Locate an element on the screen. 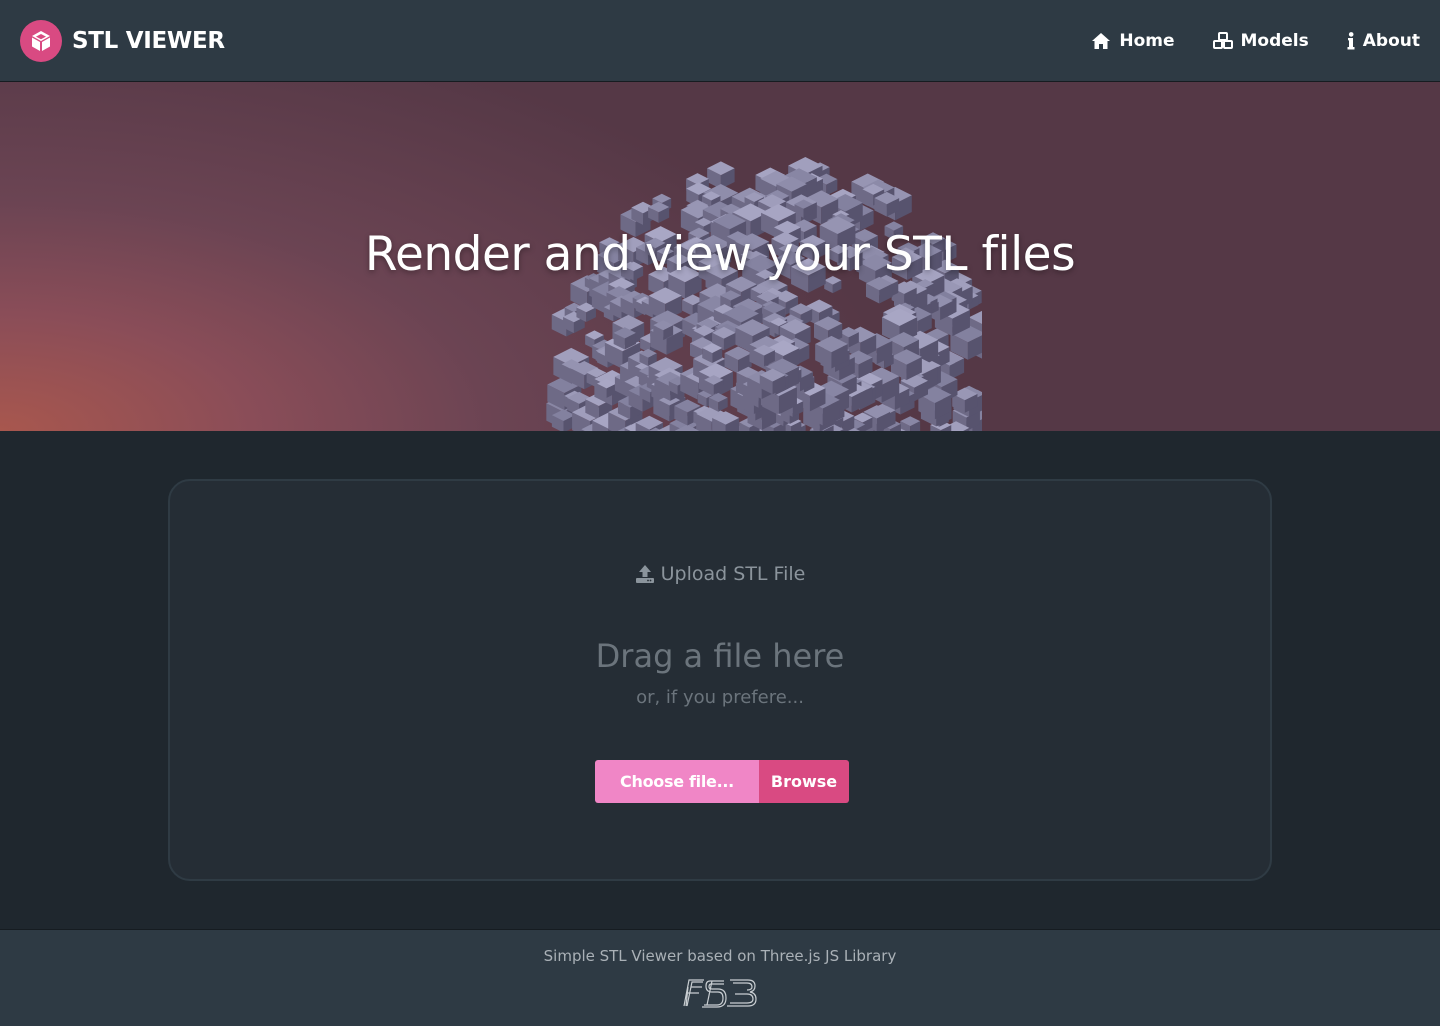  cube-icon is located at coordinates (41, 41).